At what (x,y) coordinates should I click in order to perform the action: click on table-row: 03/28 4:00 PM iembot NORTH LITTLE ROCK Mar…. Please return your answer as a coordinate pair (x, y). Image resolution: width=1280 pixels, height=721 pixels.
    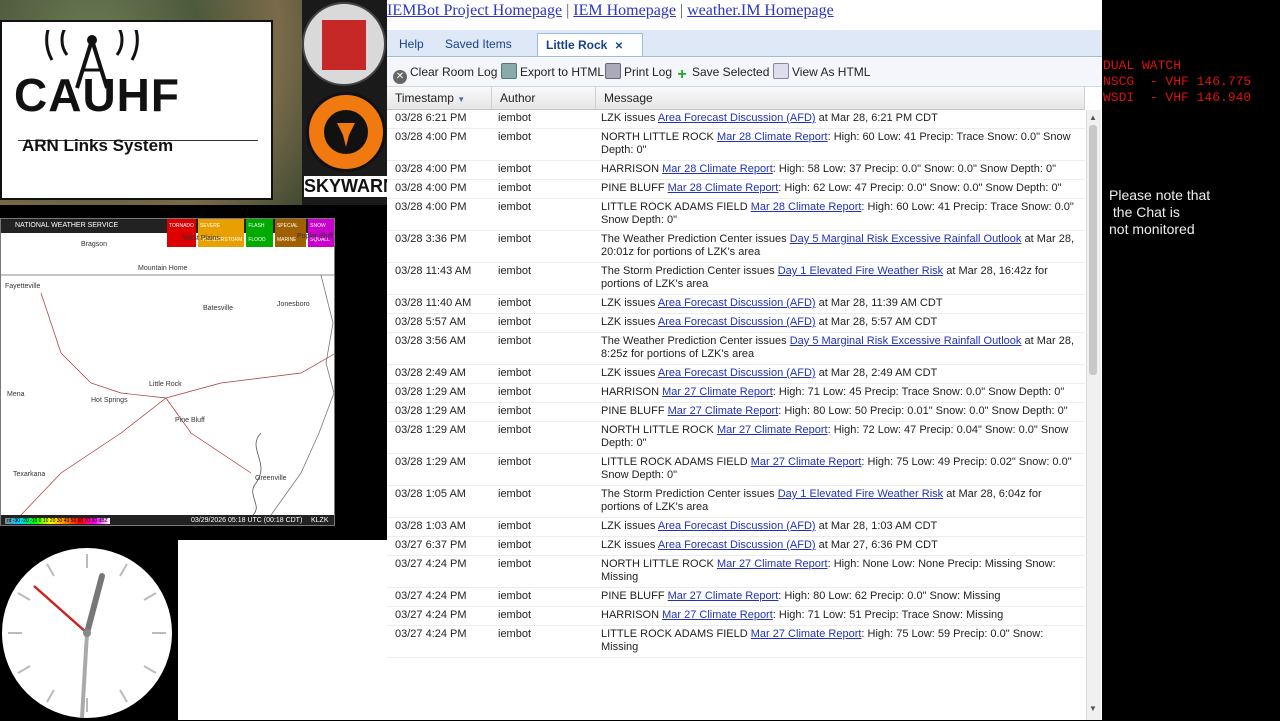
    Looking at the image, I should click on (736, 145).